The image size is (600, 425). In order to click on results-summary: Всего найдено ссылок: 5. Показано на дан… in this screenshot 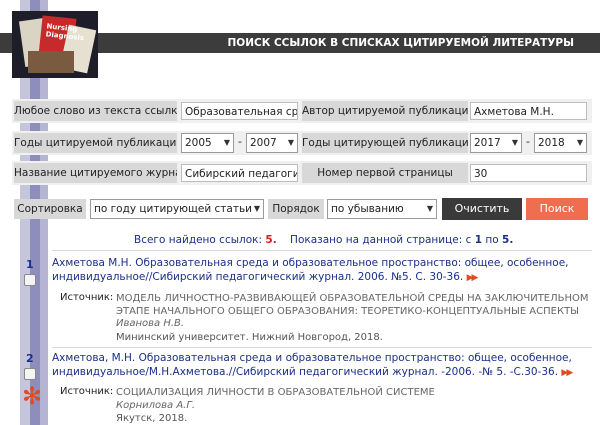, I will do `click(323, 240)`.